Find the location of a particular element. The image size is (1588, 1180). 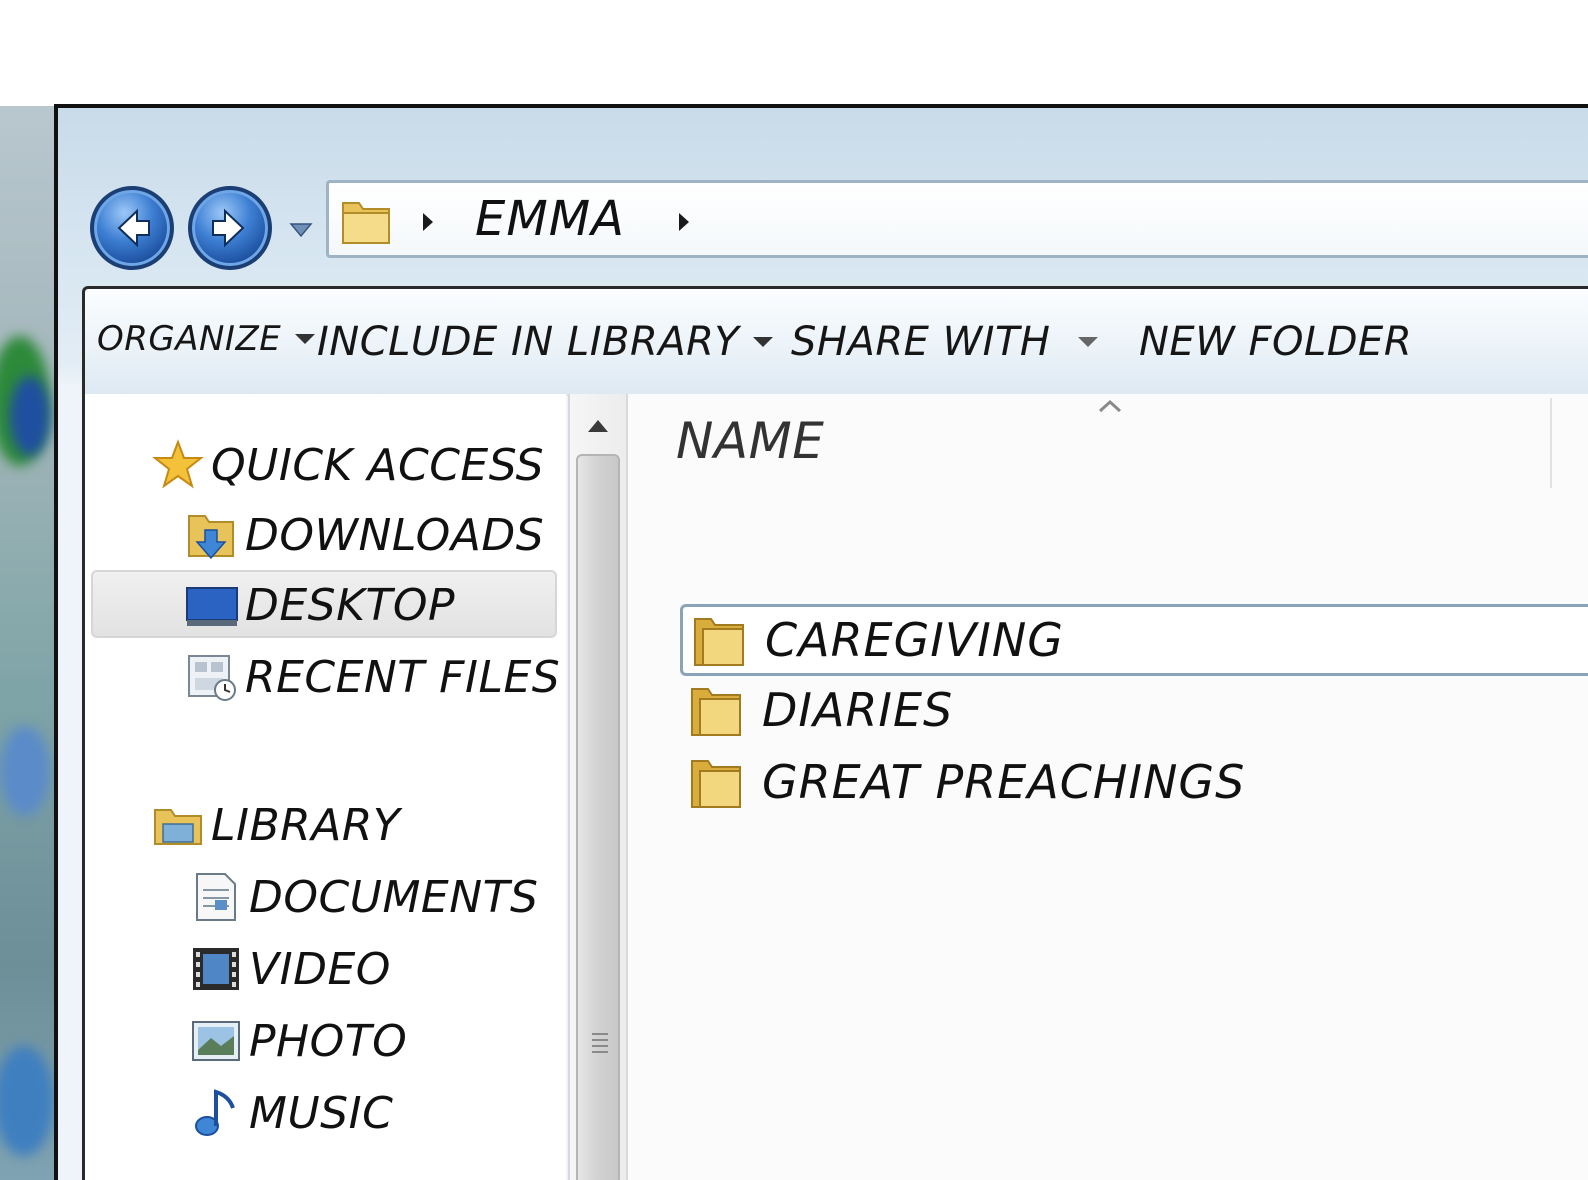

sort-ascending-icon is located at coordinates (1110, 406).